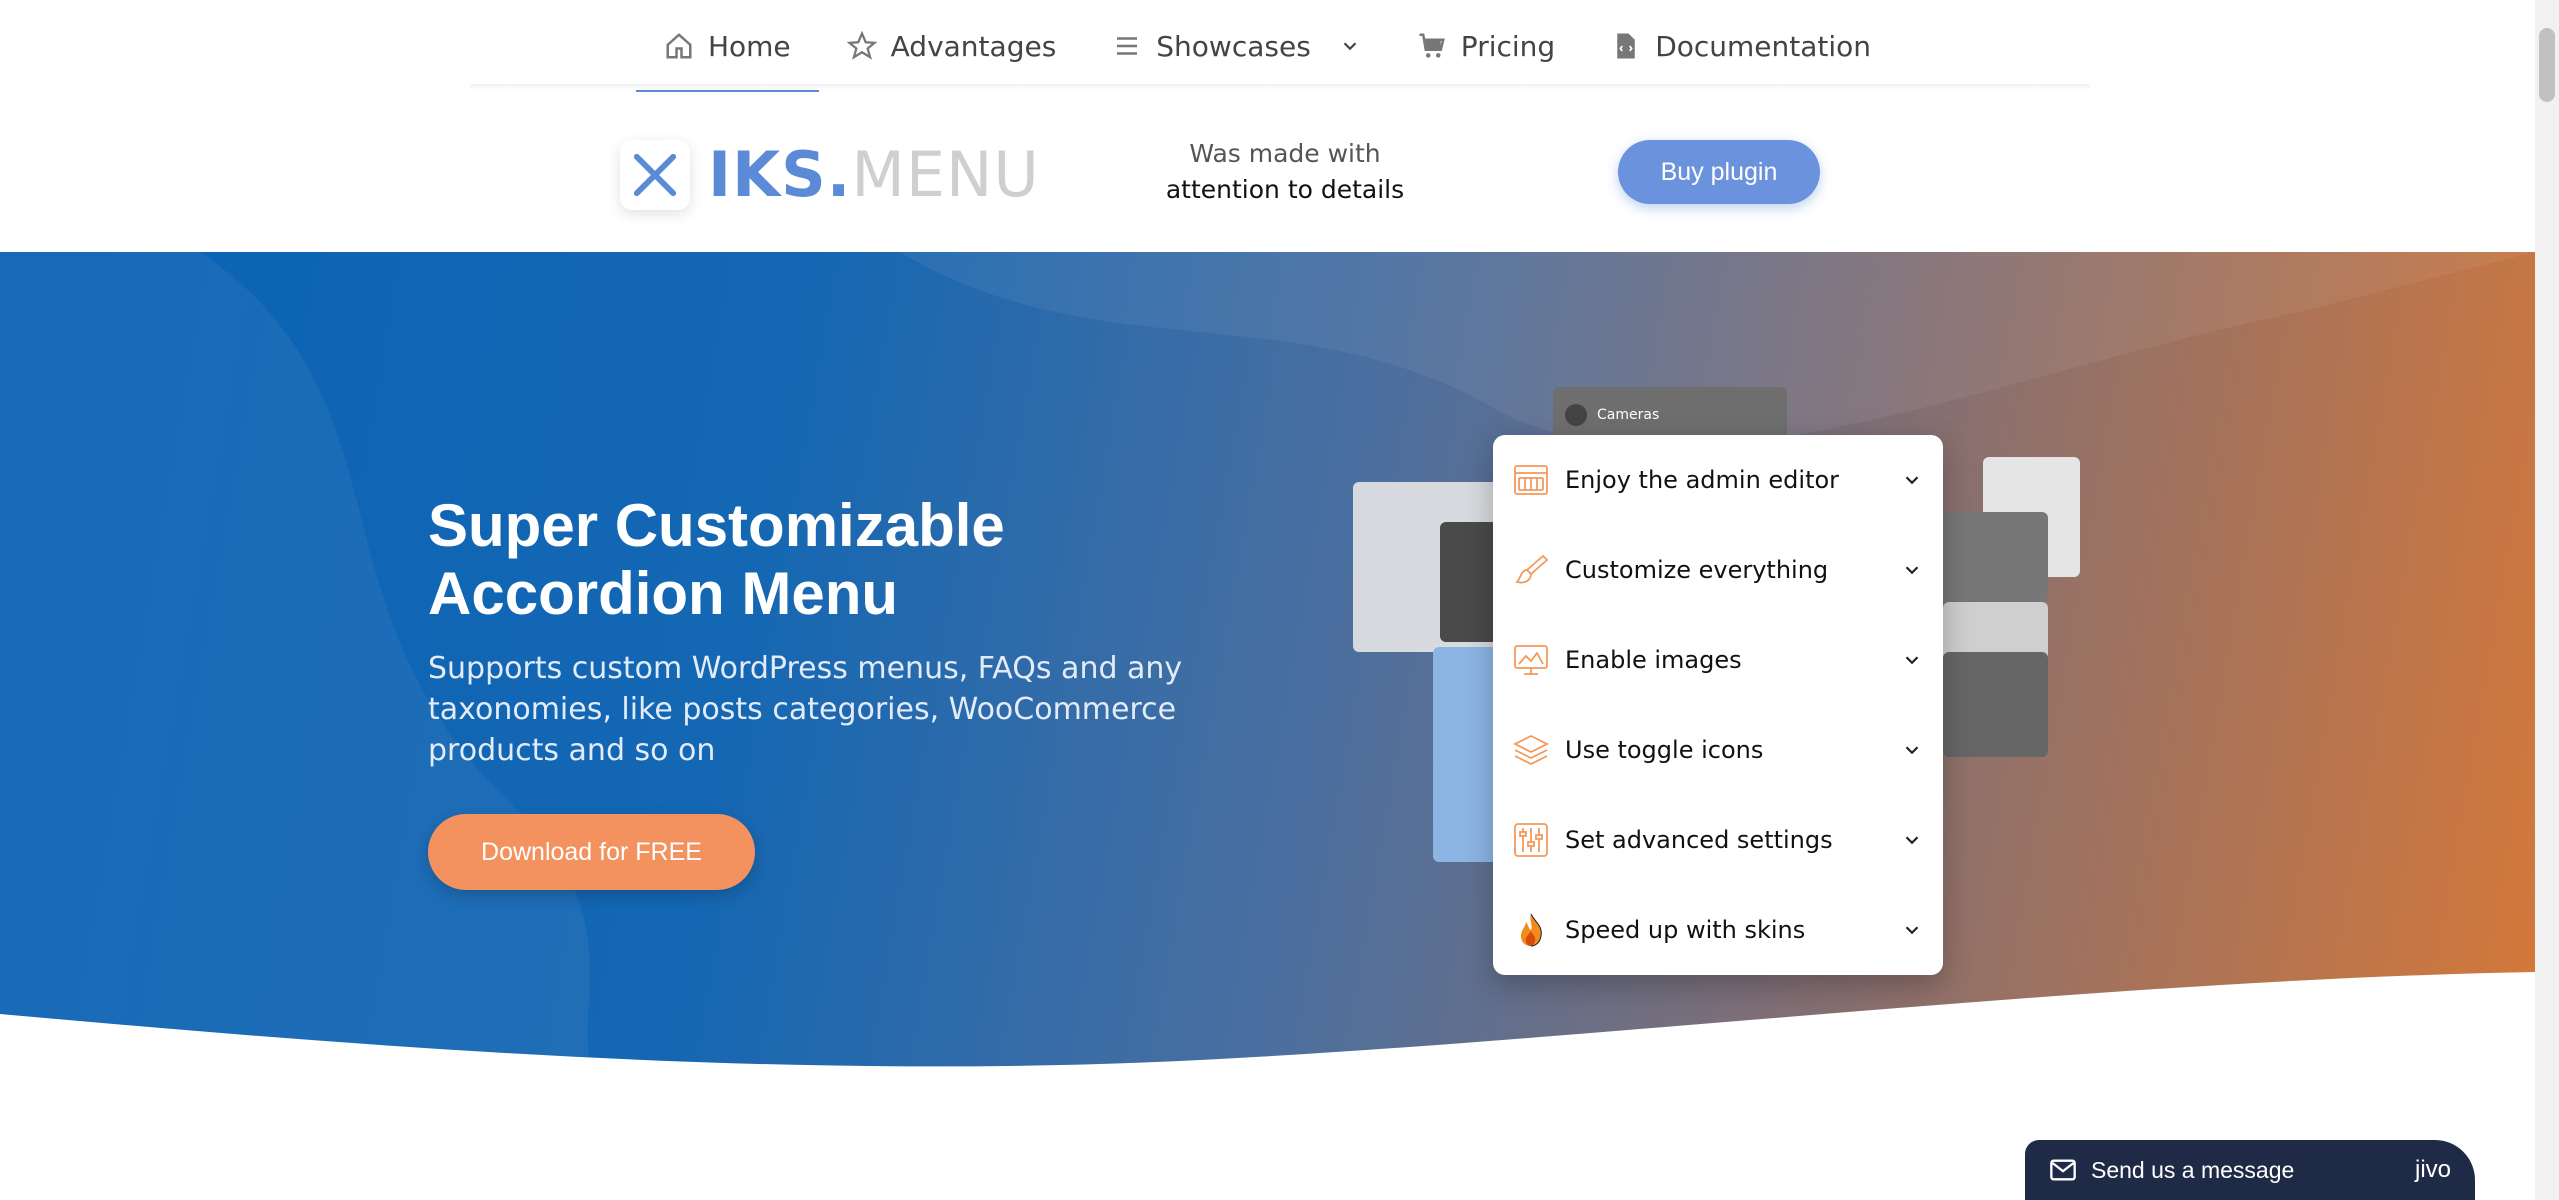 This screenshot has width=2559, height=1200. What do you see at coordinates (663, 593) in the screenshot?
I see `hero-title-line2: Accordion Menu` at bounding box center [663, 593].